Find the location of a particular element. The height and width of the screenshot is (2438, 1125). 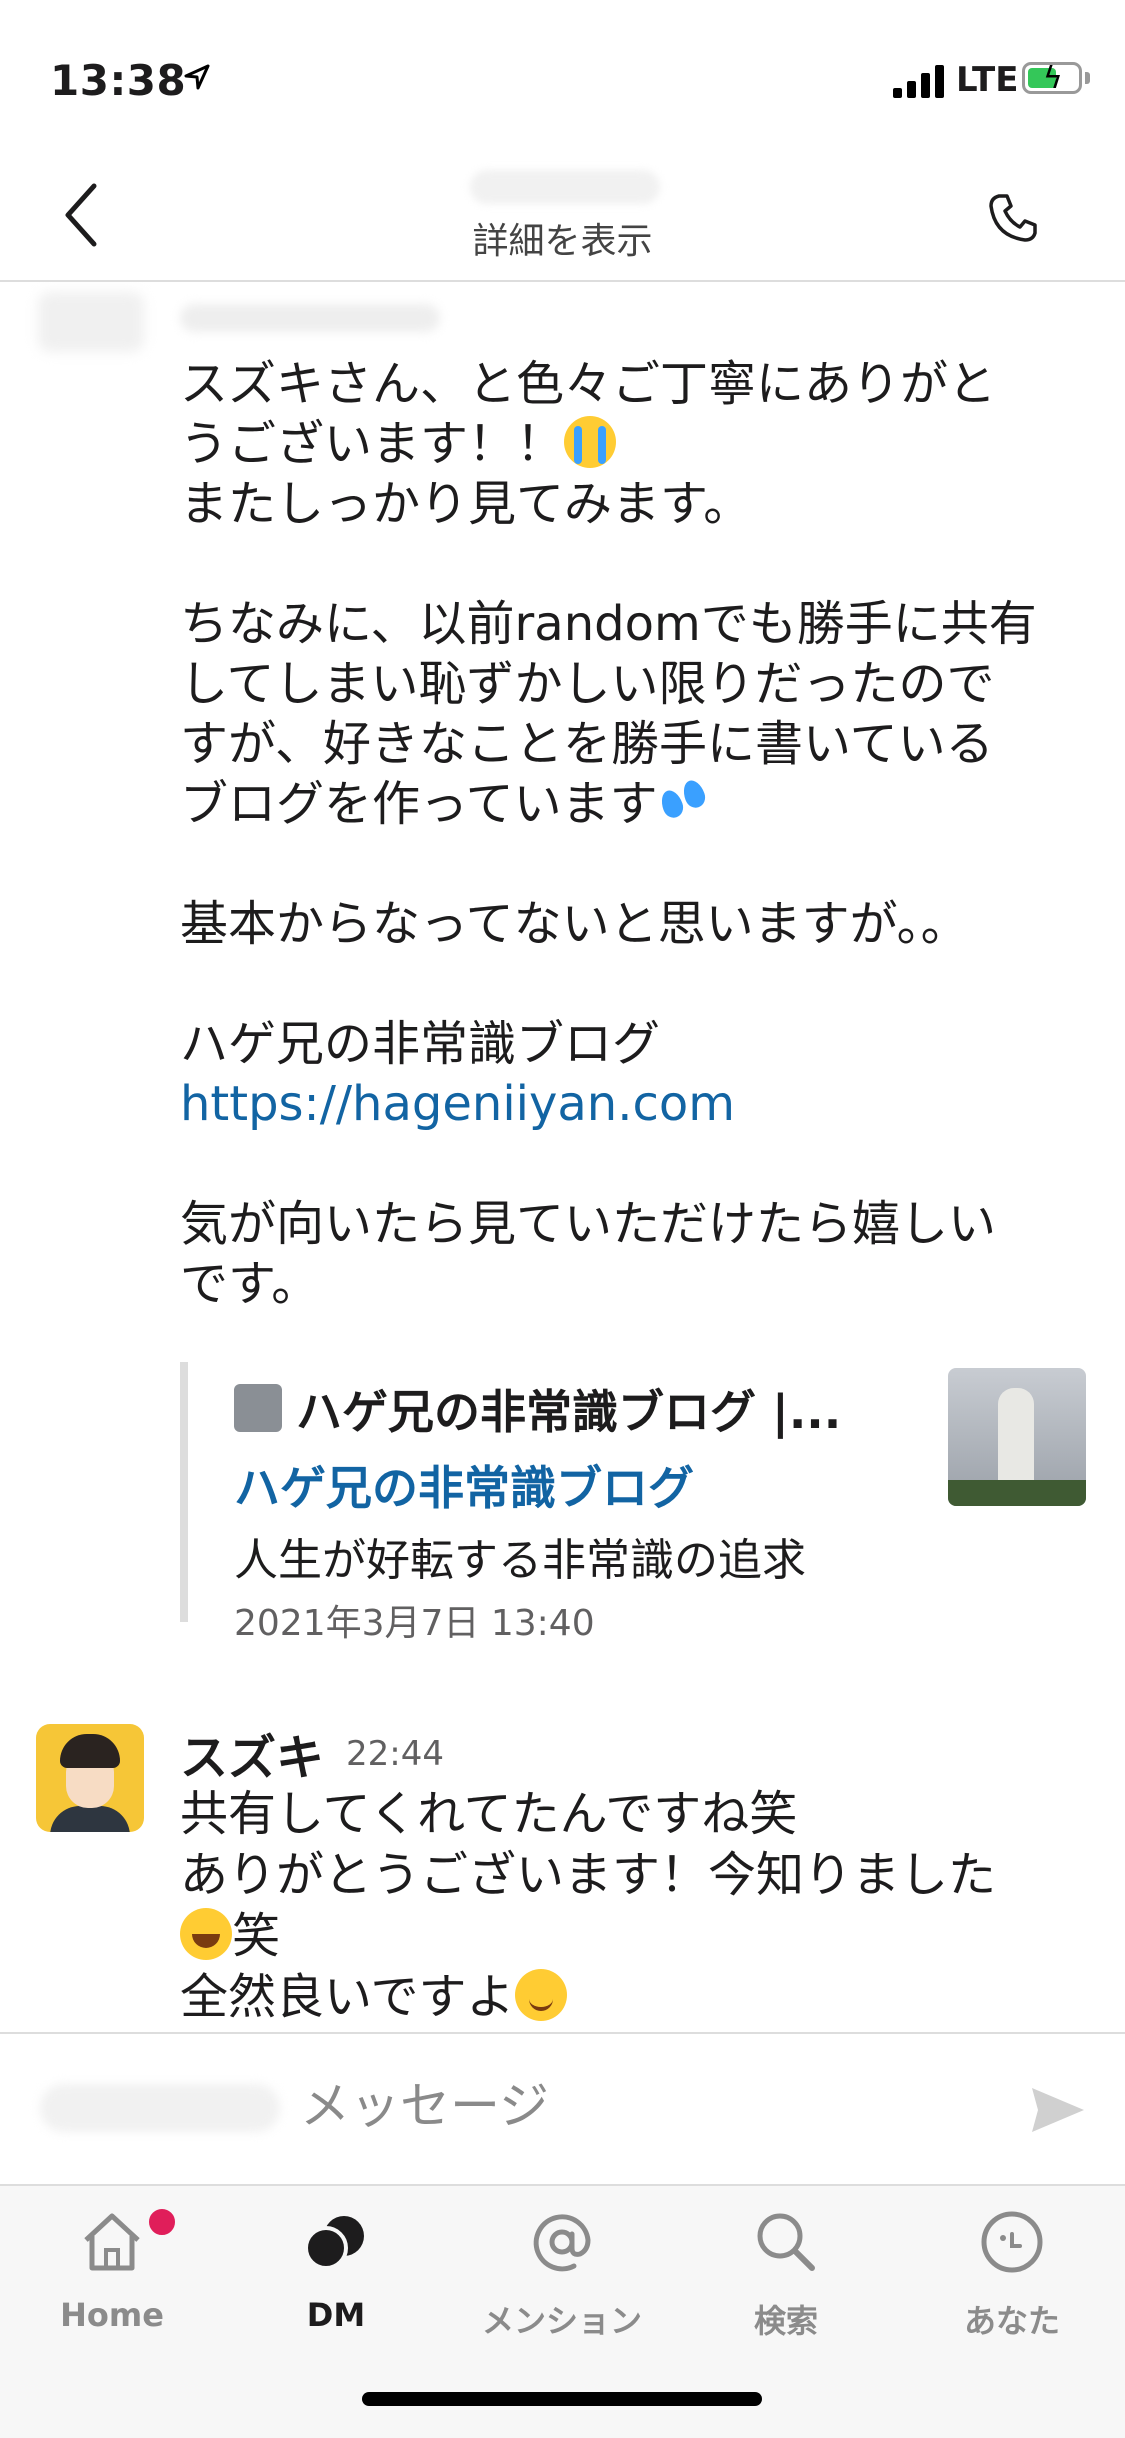

avatar is located at coordinates (90, 1778).